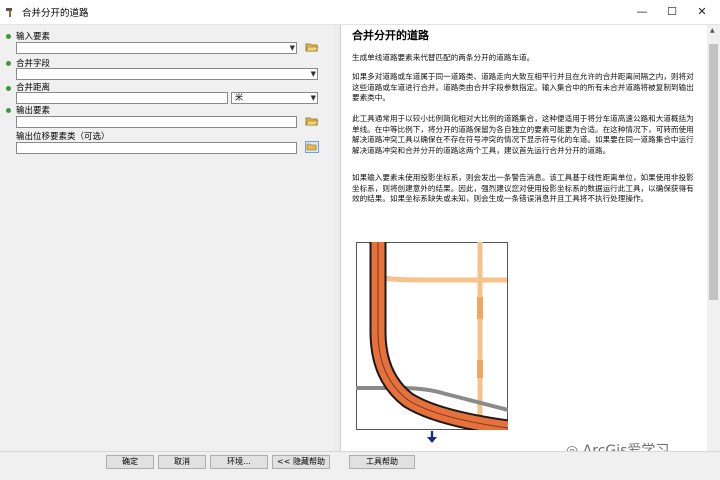 Image resolution: width=720 pixels, height=480 pixels. Describe the element at coordinates (642, 12) in the screenshot. I see `minimize-icon: —` at that location.